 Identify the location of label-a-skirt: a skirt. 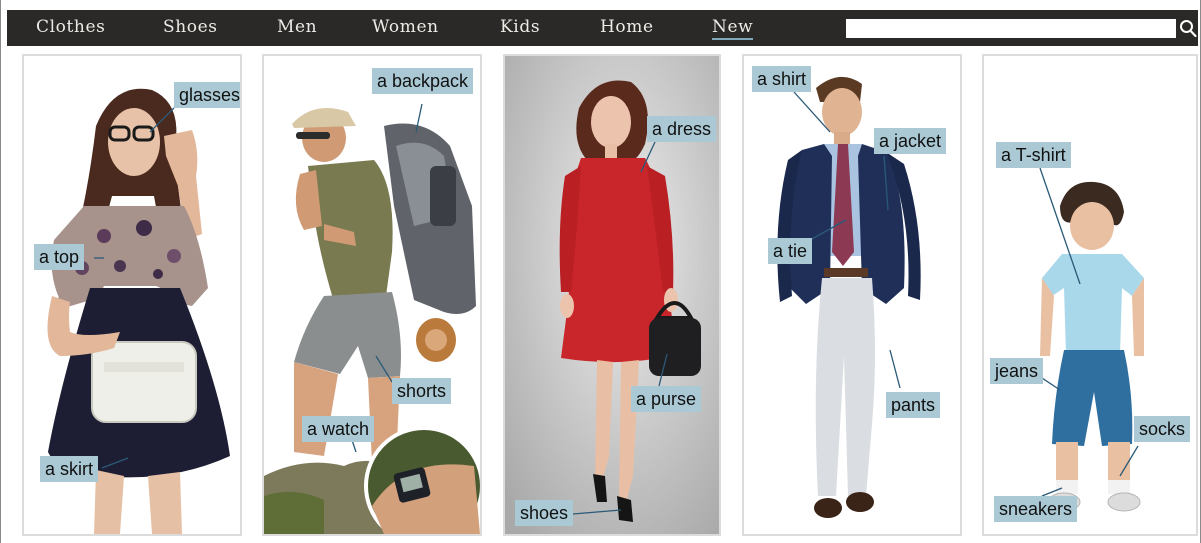
(69, 469).